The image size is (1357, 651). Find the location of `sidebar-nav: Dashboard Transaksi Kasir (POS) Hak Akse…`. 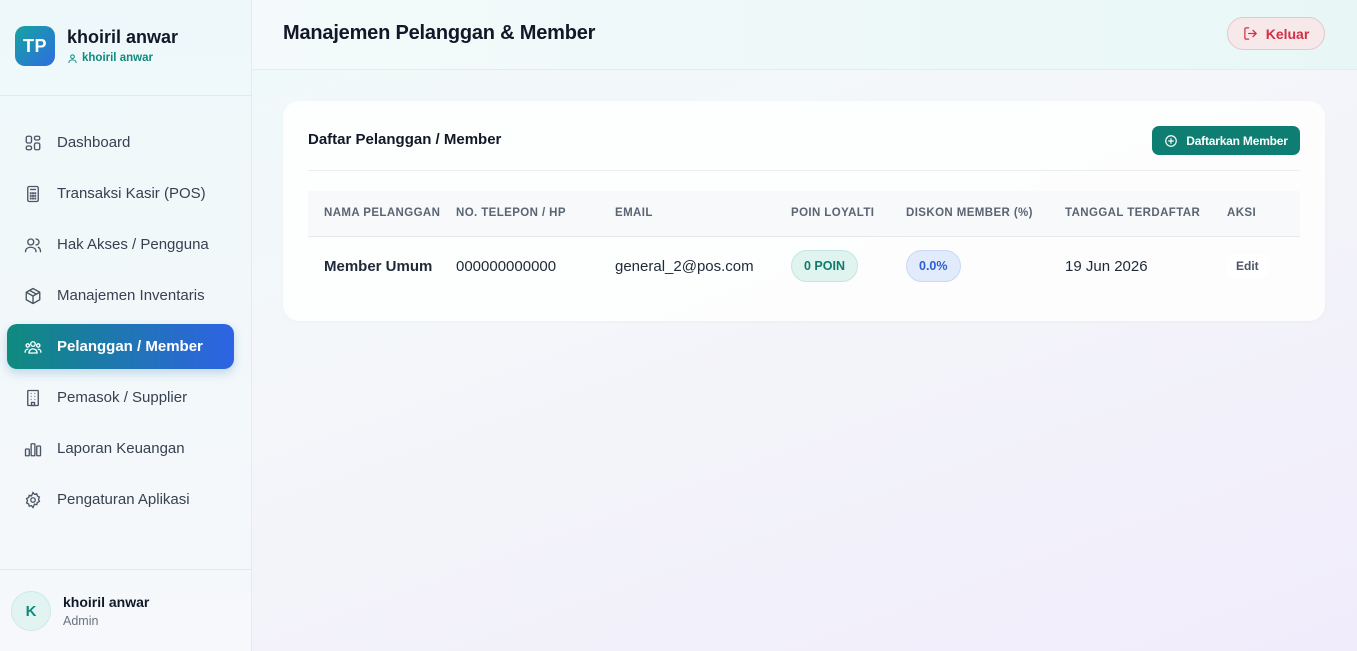

sidebar-nav: Dashboard Transaksi Kasir (POS) Hak Akse… is located at coordinates (120, 324).